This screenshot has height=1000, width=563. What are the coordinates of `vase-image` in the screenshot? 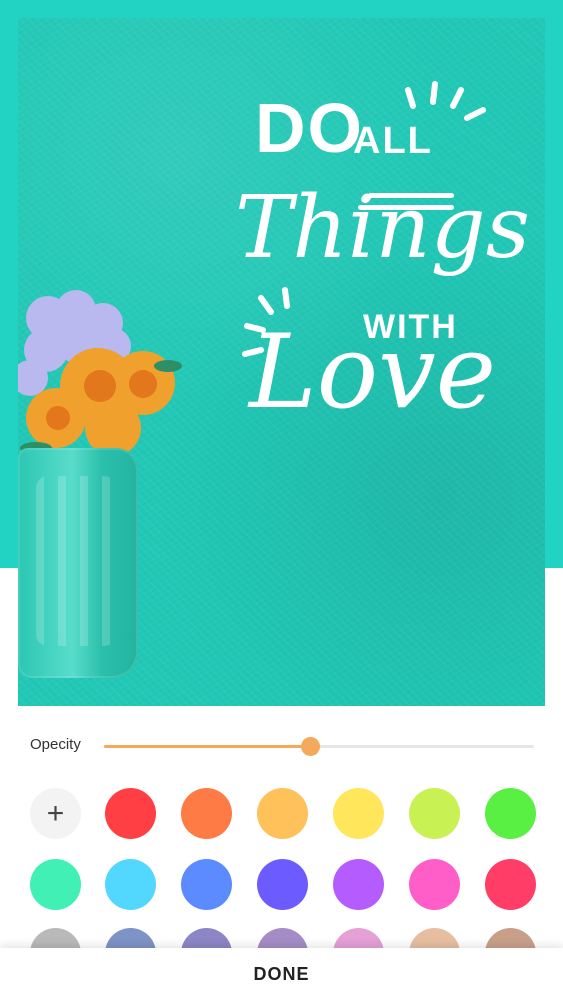 It's located at (78, 563).